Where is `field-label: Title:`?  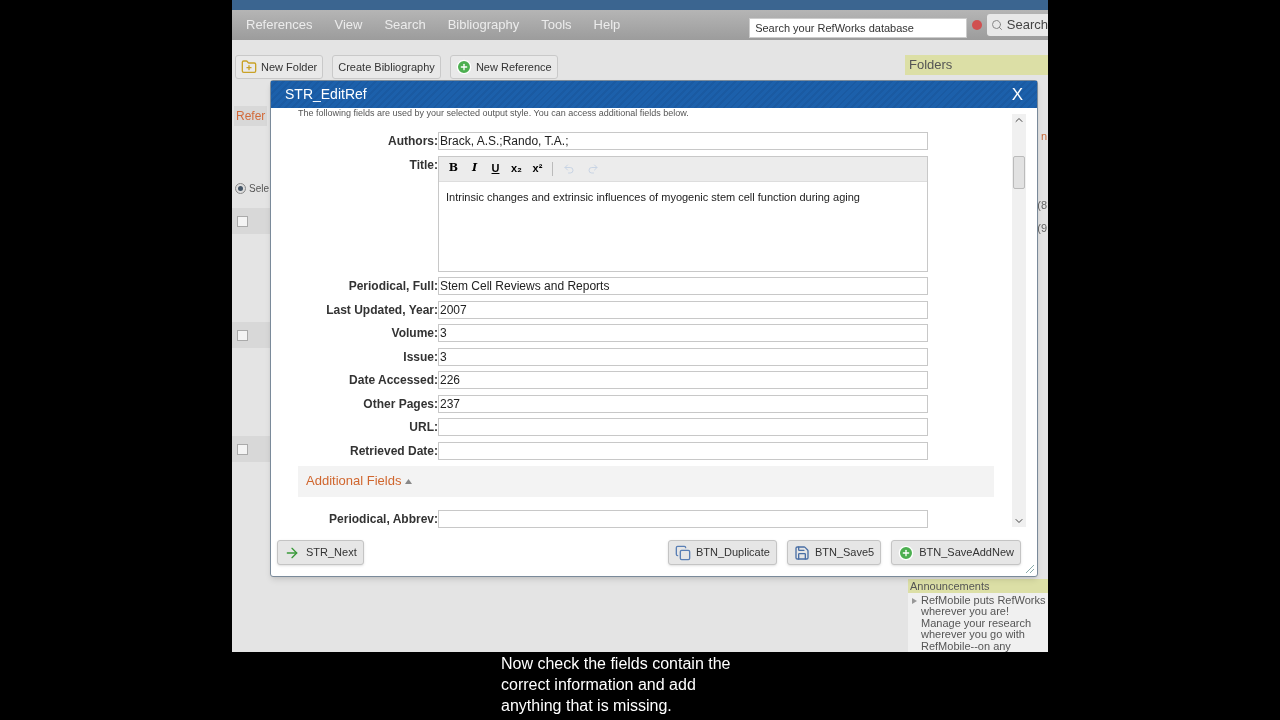 field-label: Title: is located at coordinates (423, 165).